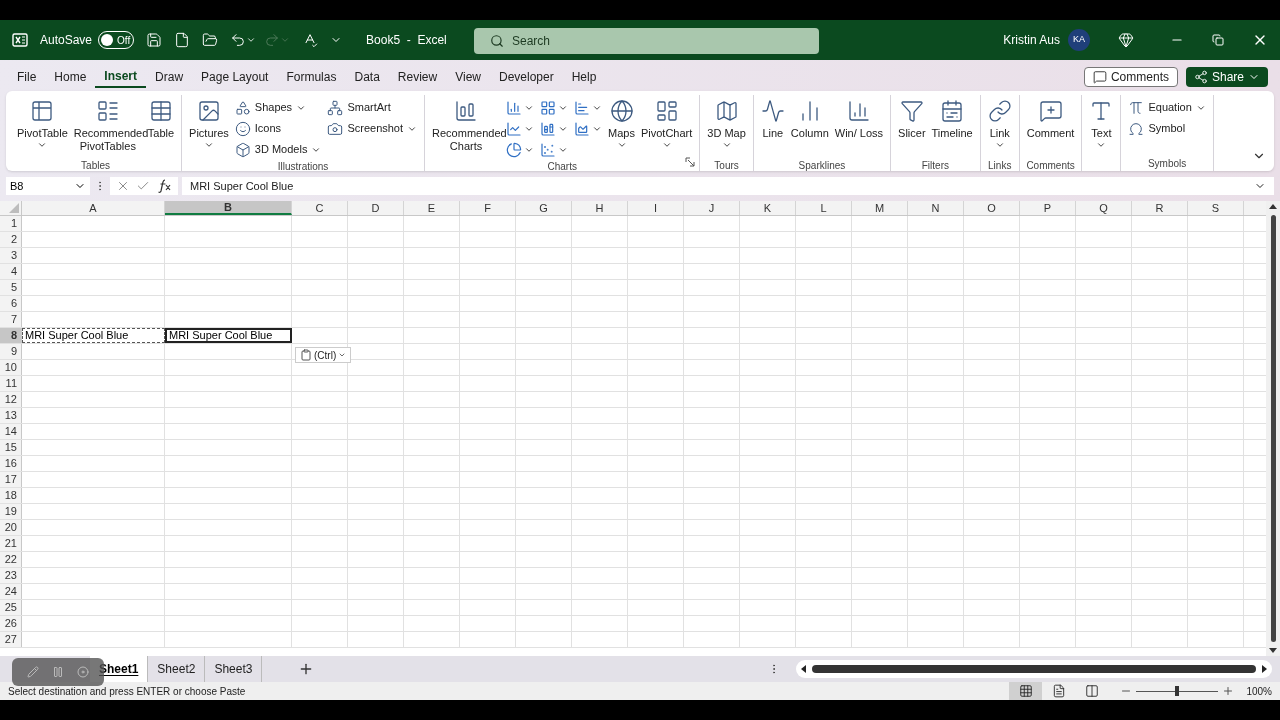 The width and height of the screenshot is (1280, 720). Describe the element at coordinates (1130, 77) in the screenshot. I see `comments-button: Comments` at that location.